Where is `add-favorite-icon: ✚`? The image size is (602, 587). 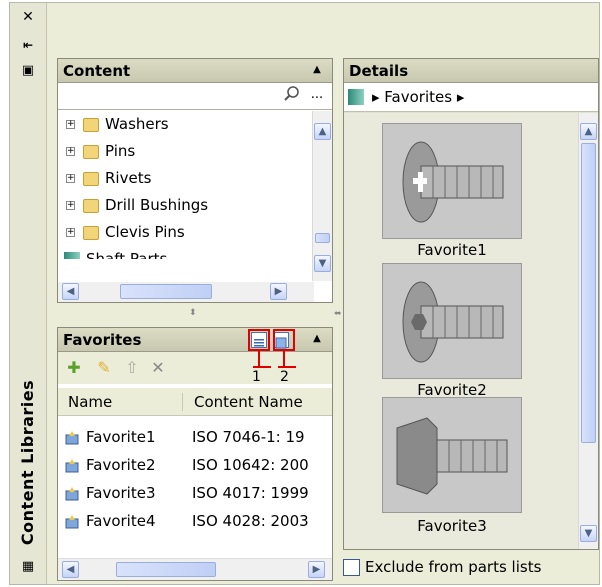 add-favorite-icon: ✚ is located at coordinates (74, 368).